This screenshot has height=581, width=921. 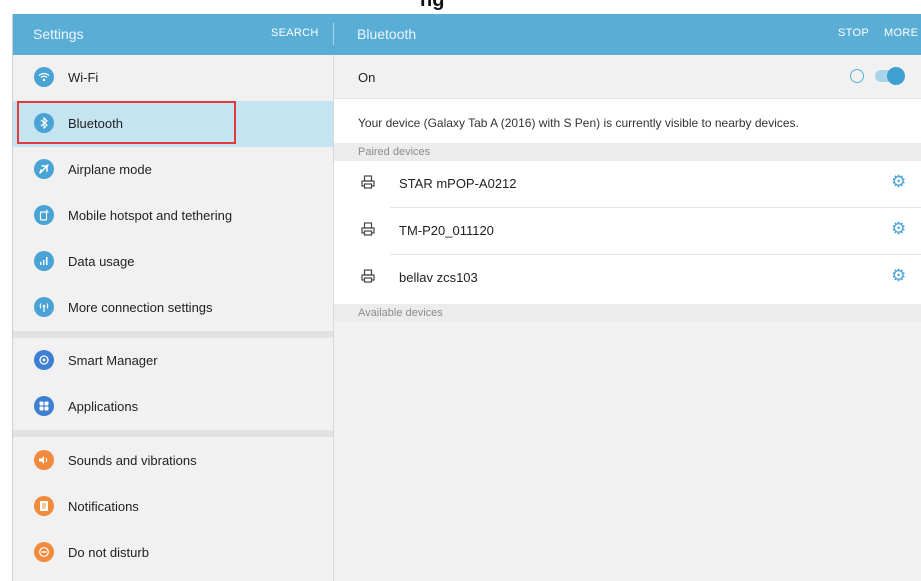 I want to click on airplane-icon, so click(x=44, y=169).